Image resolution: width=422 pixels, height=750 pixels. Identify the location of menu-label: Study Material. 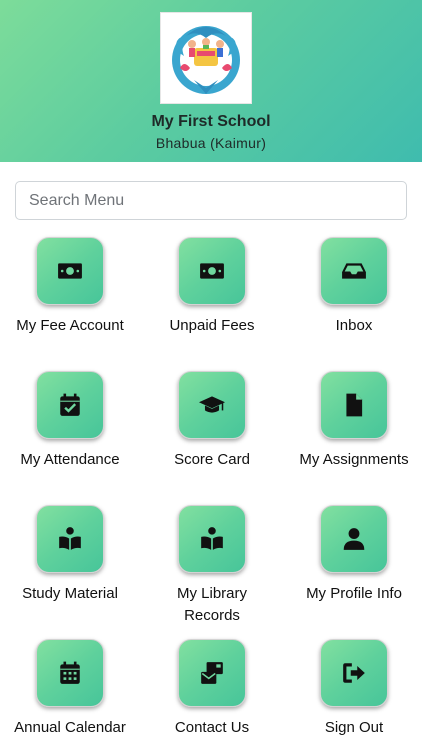
(70, 593).